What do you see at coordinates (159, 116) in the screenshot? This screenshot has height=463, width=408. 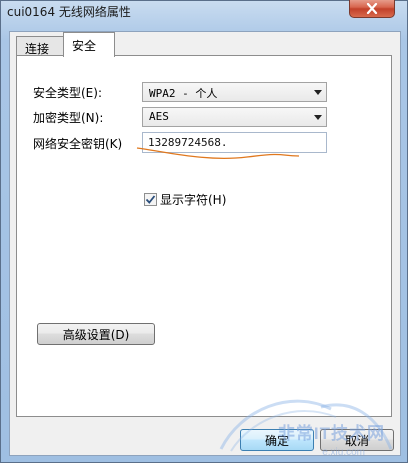 I see `encryption-type-value: AES` at bounding box center [159, 116].